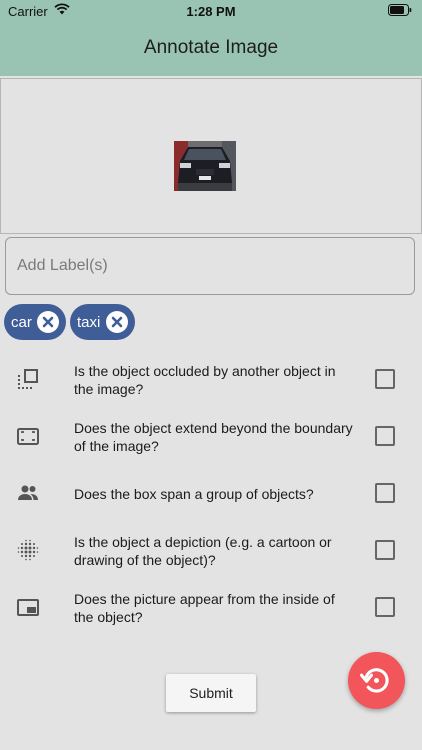 This screenshot has width=422, height=750. What do you see at coordinates (35, 322) in the screenshot?
I see `tag-chip-car: car` at bounding box center [35, 322].